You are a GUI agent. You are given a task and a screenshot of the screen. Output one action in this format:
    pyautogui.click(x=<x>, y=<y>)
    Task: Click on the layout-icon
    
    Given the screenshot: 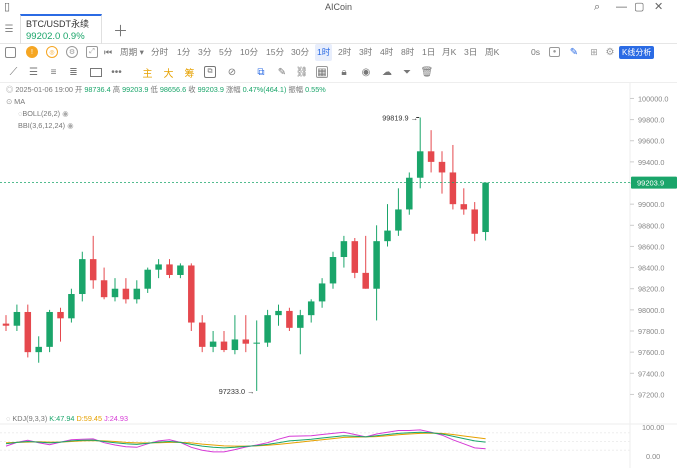 What is the action you would take?
    pyautogui.click(x=10, y=52)
    